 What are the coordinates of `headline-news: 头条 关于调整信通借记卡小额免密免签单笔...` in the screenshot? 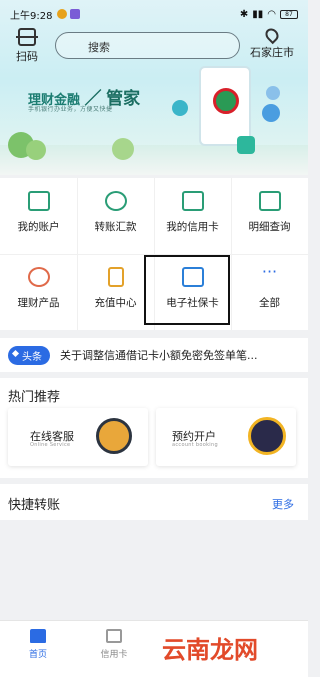 It's located at (154, 355).